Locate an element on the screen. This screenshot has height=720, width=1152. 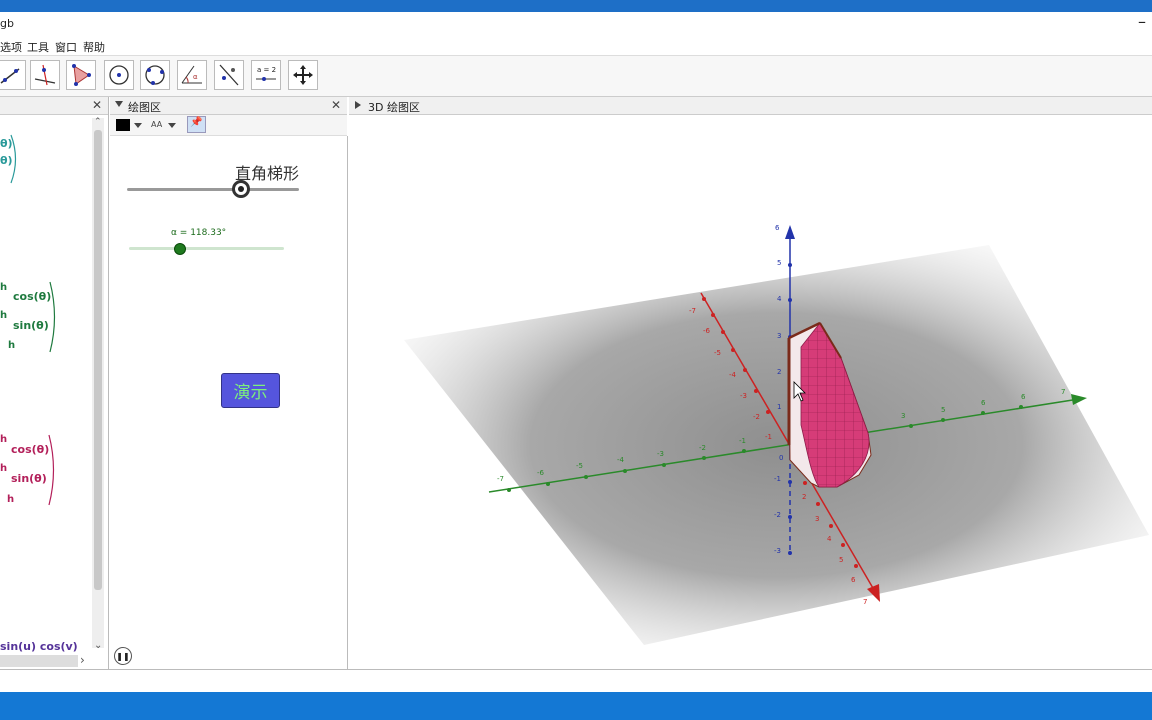
move-view-tool-button is located at coordinates (303, 75).